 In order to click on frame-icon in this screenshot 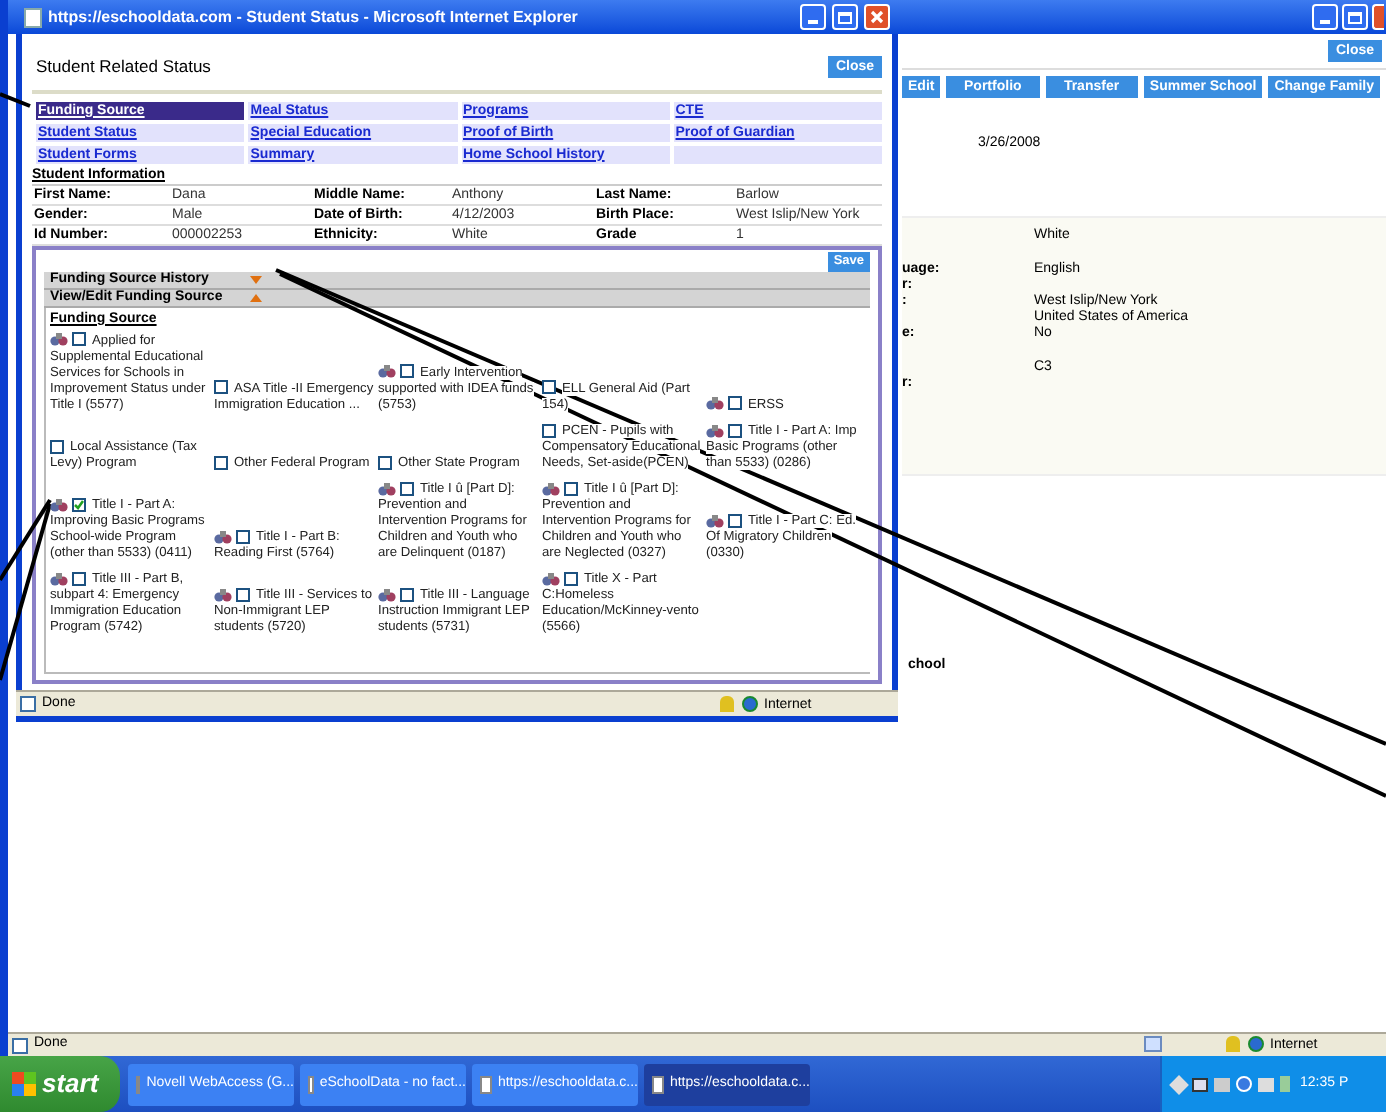, I will do `click(1153, 1044)`.